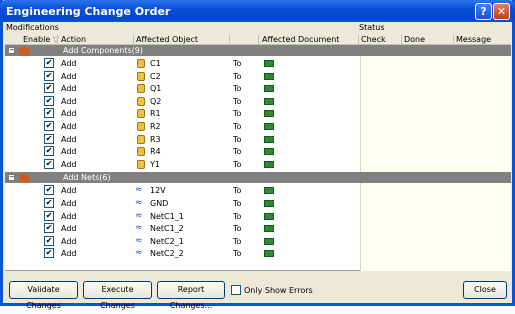  What do you see at coordinates (159, 203) in the screenshot?
I see `affected-object-cell: GND` at bounding box center [159, 203].